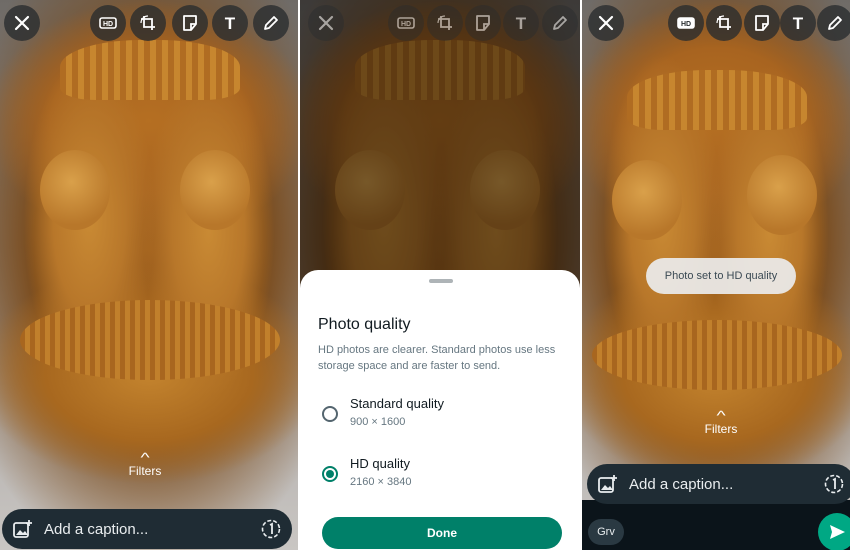  What do you see at coordinates (716, 525) in the screenshot?
I see `send-area: Grv` at bounding box center [716, 525].